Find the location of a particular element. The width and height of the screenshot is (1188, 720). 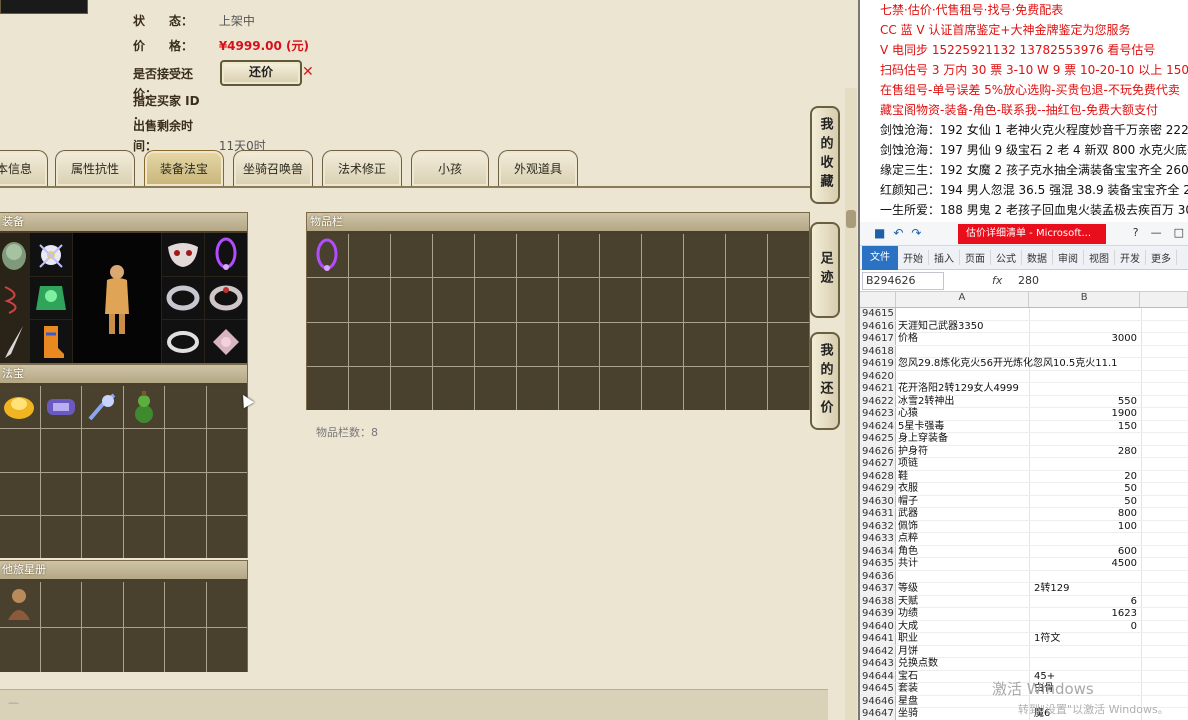

cell-b: 1623 is located at coordinates (1086, 614).